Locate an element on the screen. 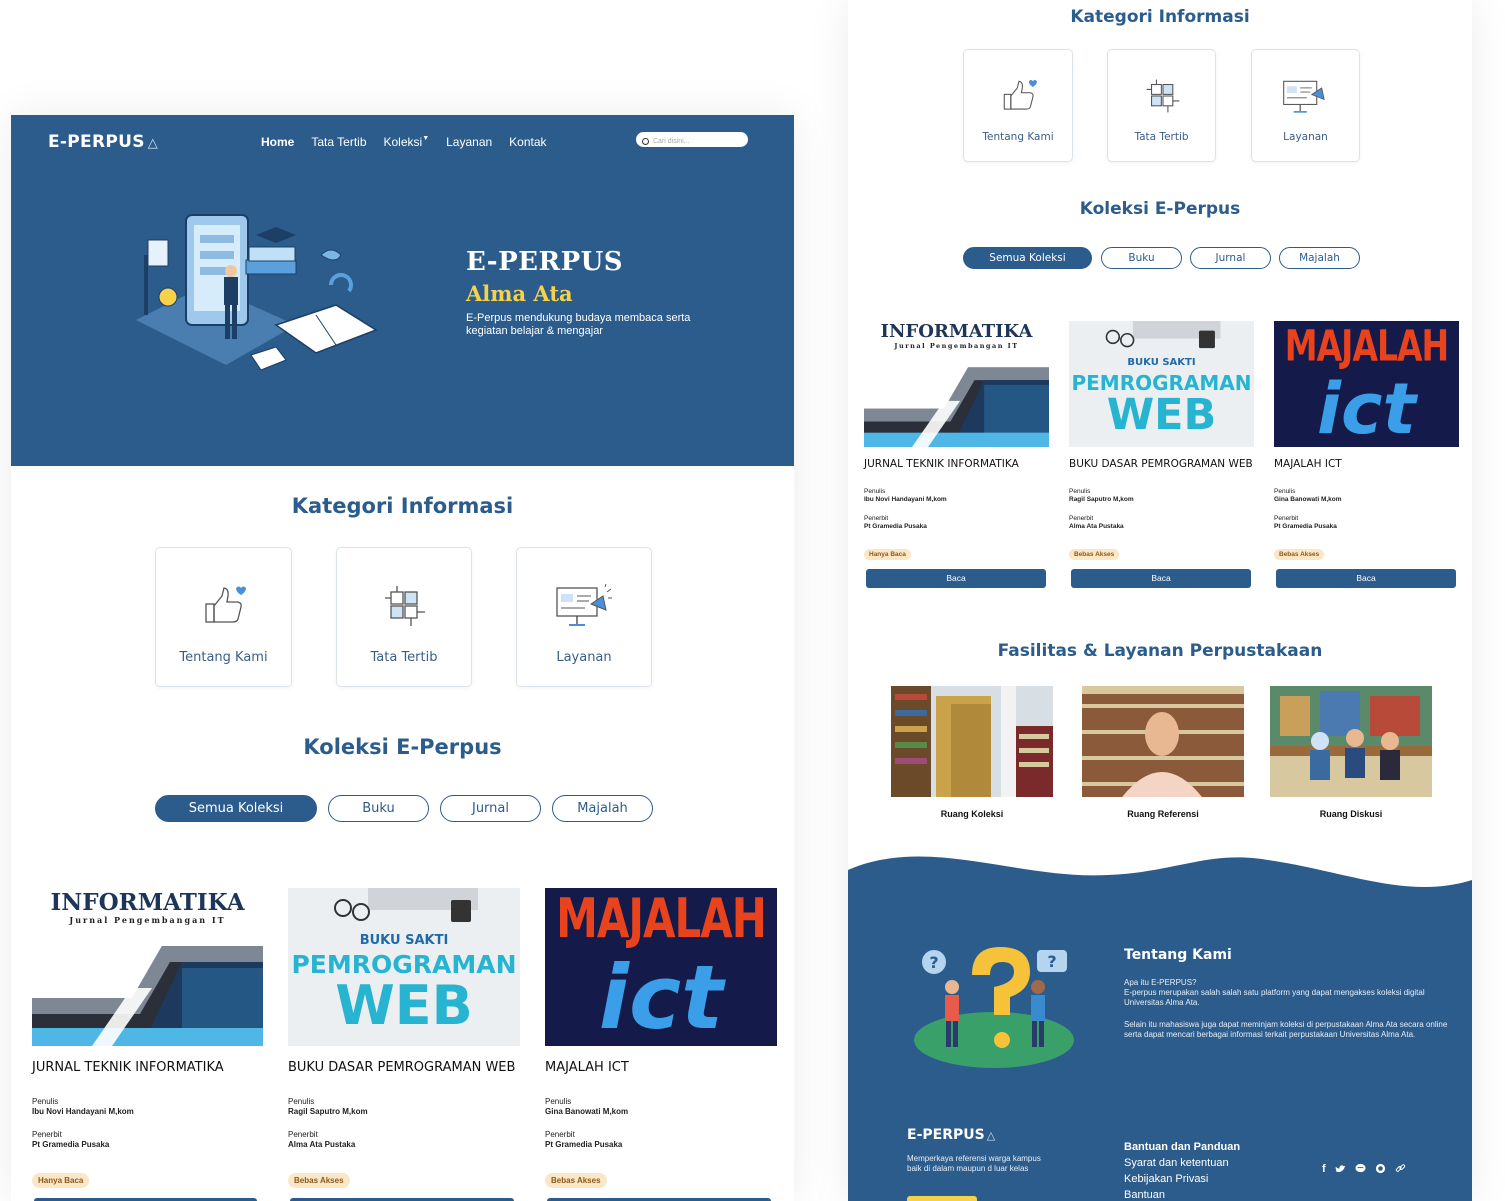 This screenshot has height=1201, width=1505. chat-icon is located at coordinates (1360, 1168).